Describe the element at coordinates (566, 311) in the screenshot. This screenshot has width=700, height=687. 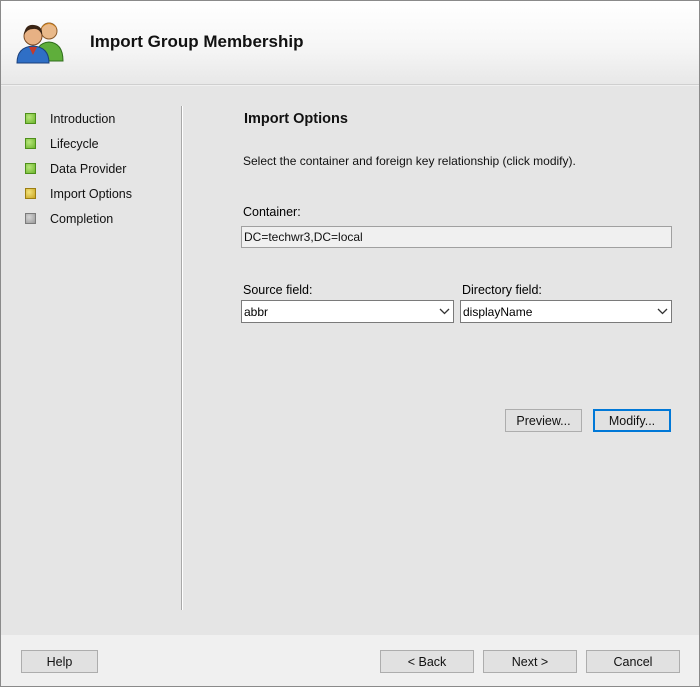
I see `directory-field-select: displayName` at that location.